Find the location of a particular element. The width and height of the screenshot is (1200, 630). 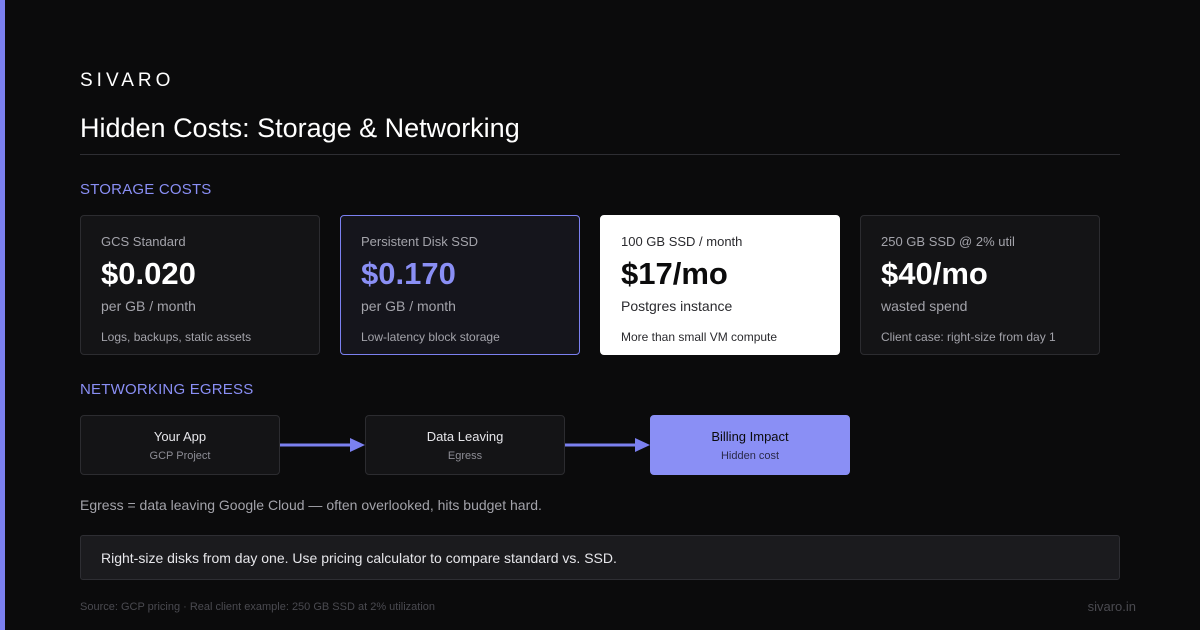

section-label-egress: NETWORKING EGRESS is located at coordinates (167, 389).